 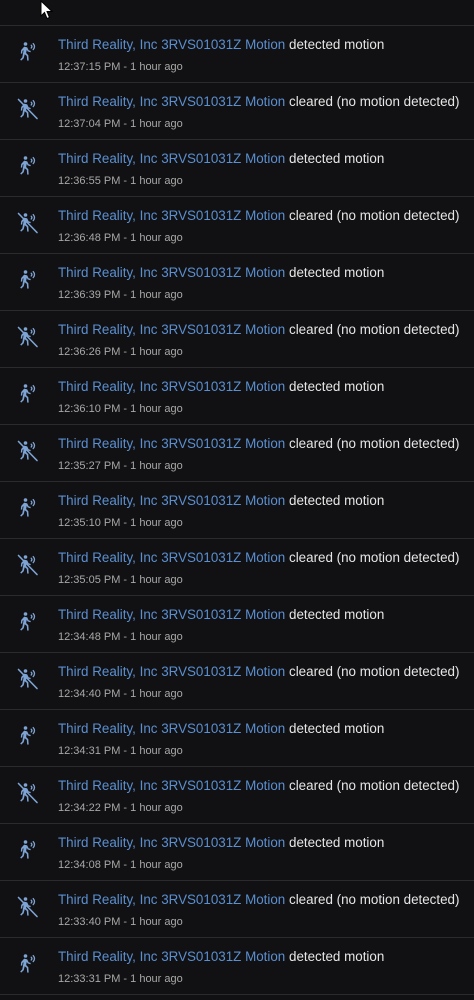 What do you see at coordinates (120, 124) in the screenshot?
I see `entry-timestamp: 12:37:04 PM - 1 hour ago` at bounding box center [120, 124].